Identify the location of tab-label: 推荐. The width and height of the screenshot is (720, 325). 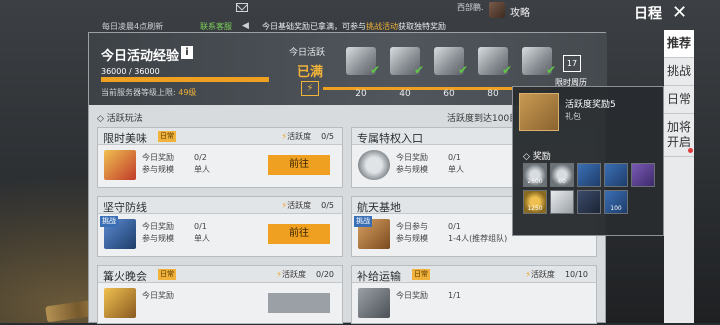
(678, 43).